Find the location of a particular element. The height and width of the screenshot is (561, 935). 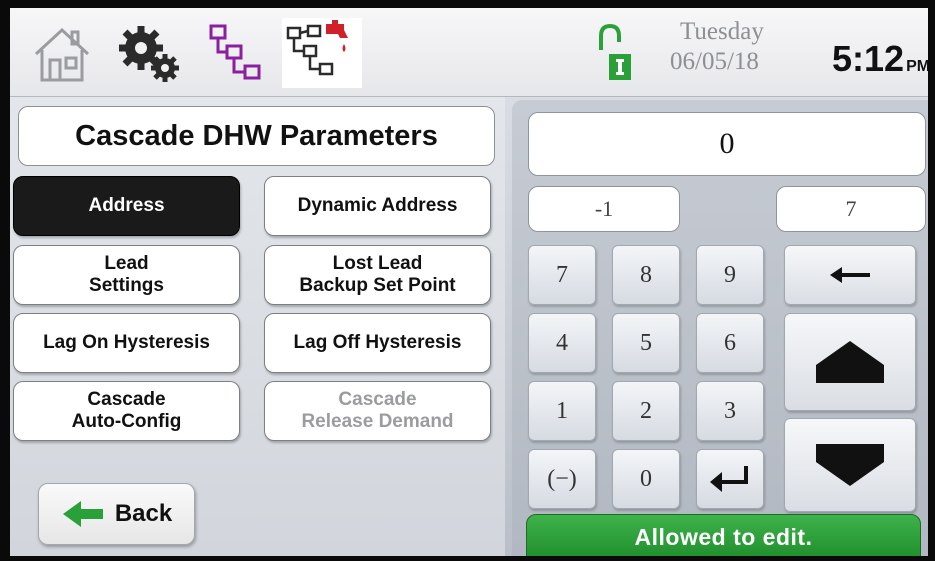

address-button-label: Address is located at coordinates (126, 205).